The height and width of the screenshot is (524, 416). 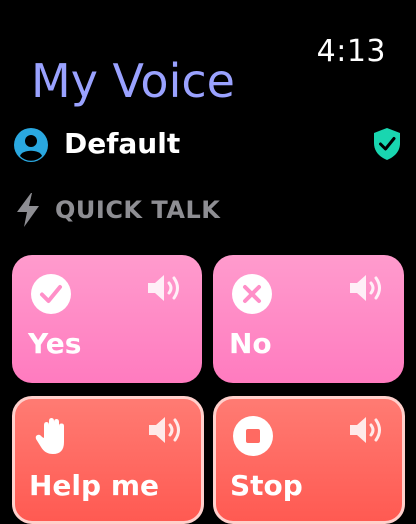 What do you see at coordinates (49, 436) in the screenshot?
I see `raised-hand-icon` at bounding box center [49, 436].